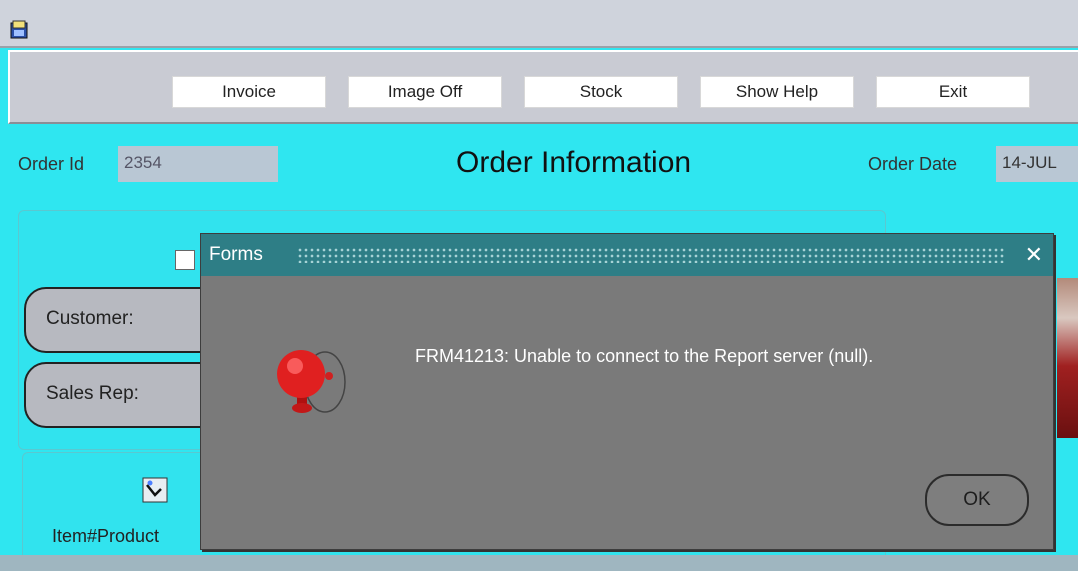  Describe the element at coordinates (236, 254) in the screenshot. I see `dialog-title: Forms` at that location.